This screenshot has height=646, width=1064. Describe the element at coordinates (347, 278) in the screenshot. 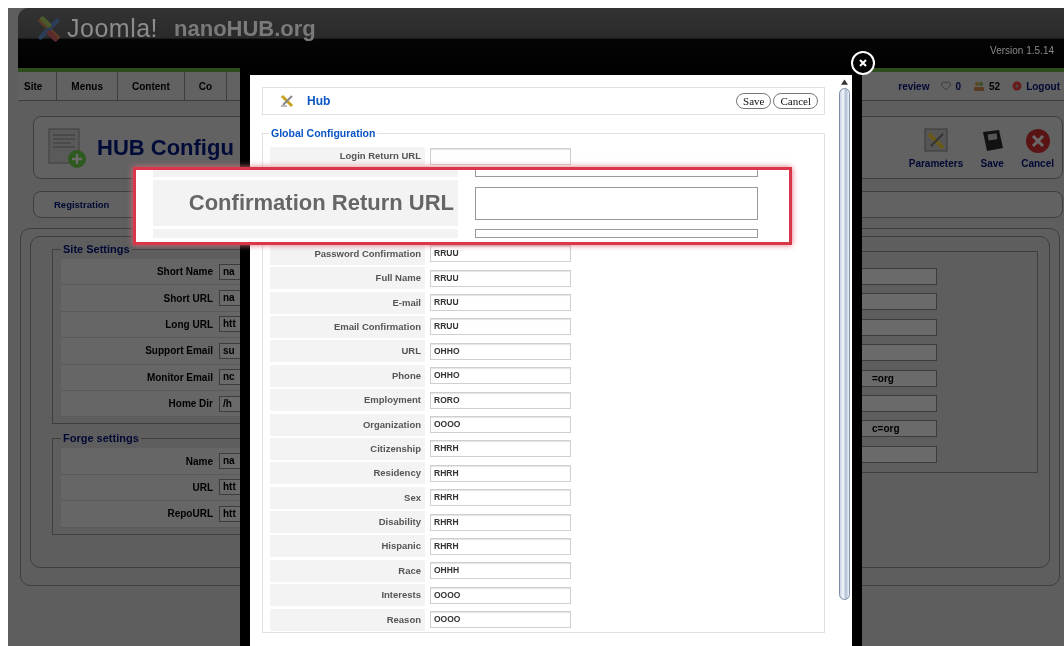

I see `field-label: Full Name` at that location.